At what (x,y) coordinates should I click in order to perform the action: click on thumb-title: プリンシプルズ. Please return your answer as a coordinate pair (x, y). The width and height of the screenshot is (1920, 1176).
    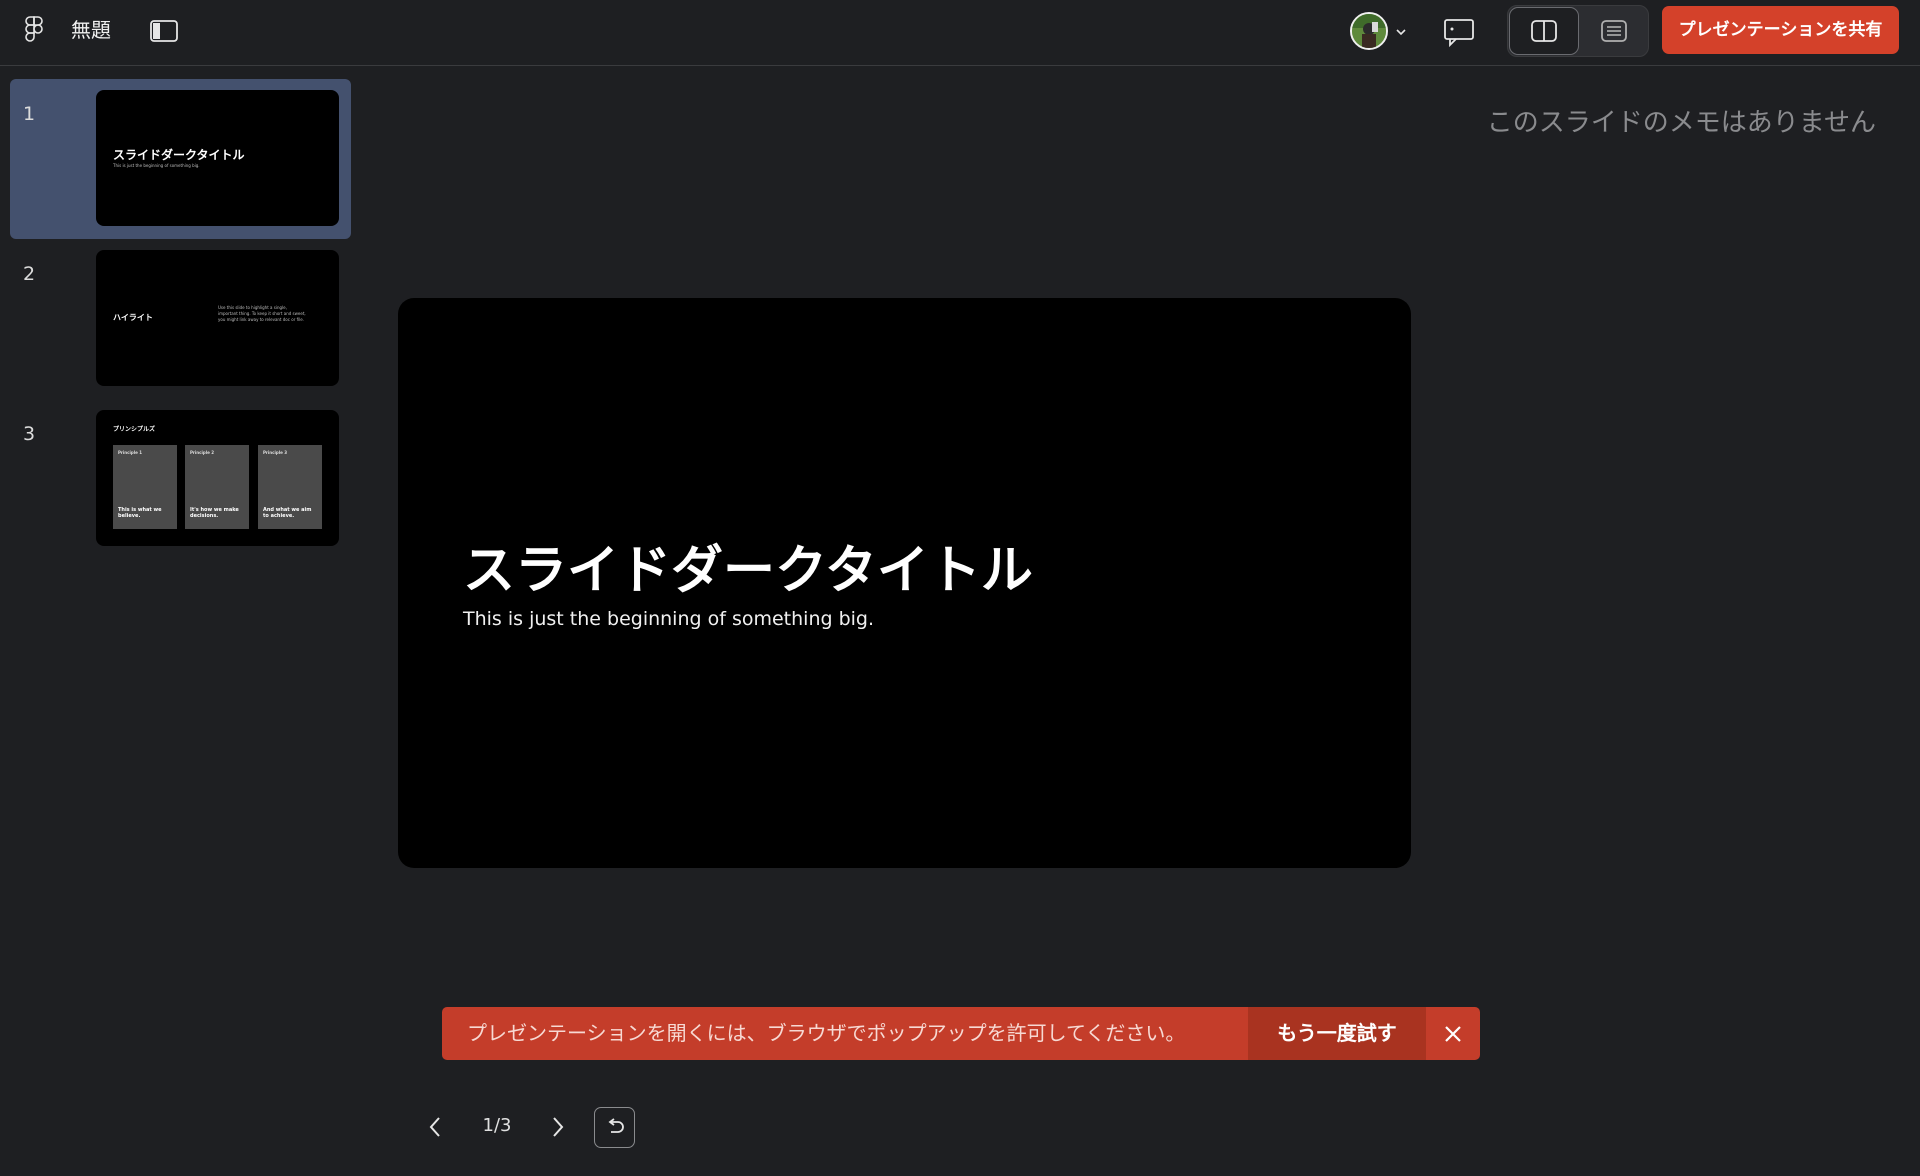
    Looking at the image, I should click on (134, 429).